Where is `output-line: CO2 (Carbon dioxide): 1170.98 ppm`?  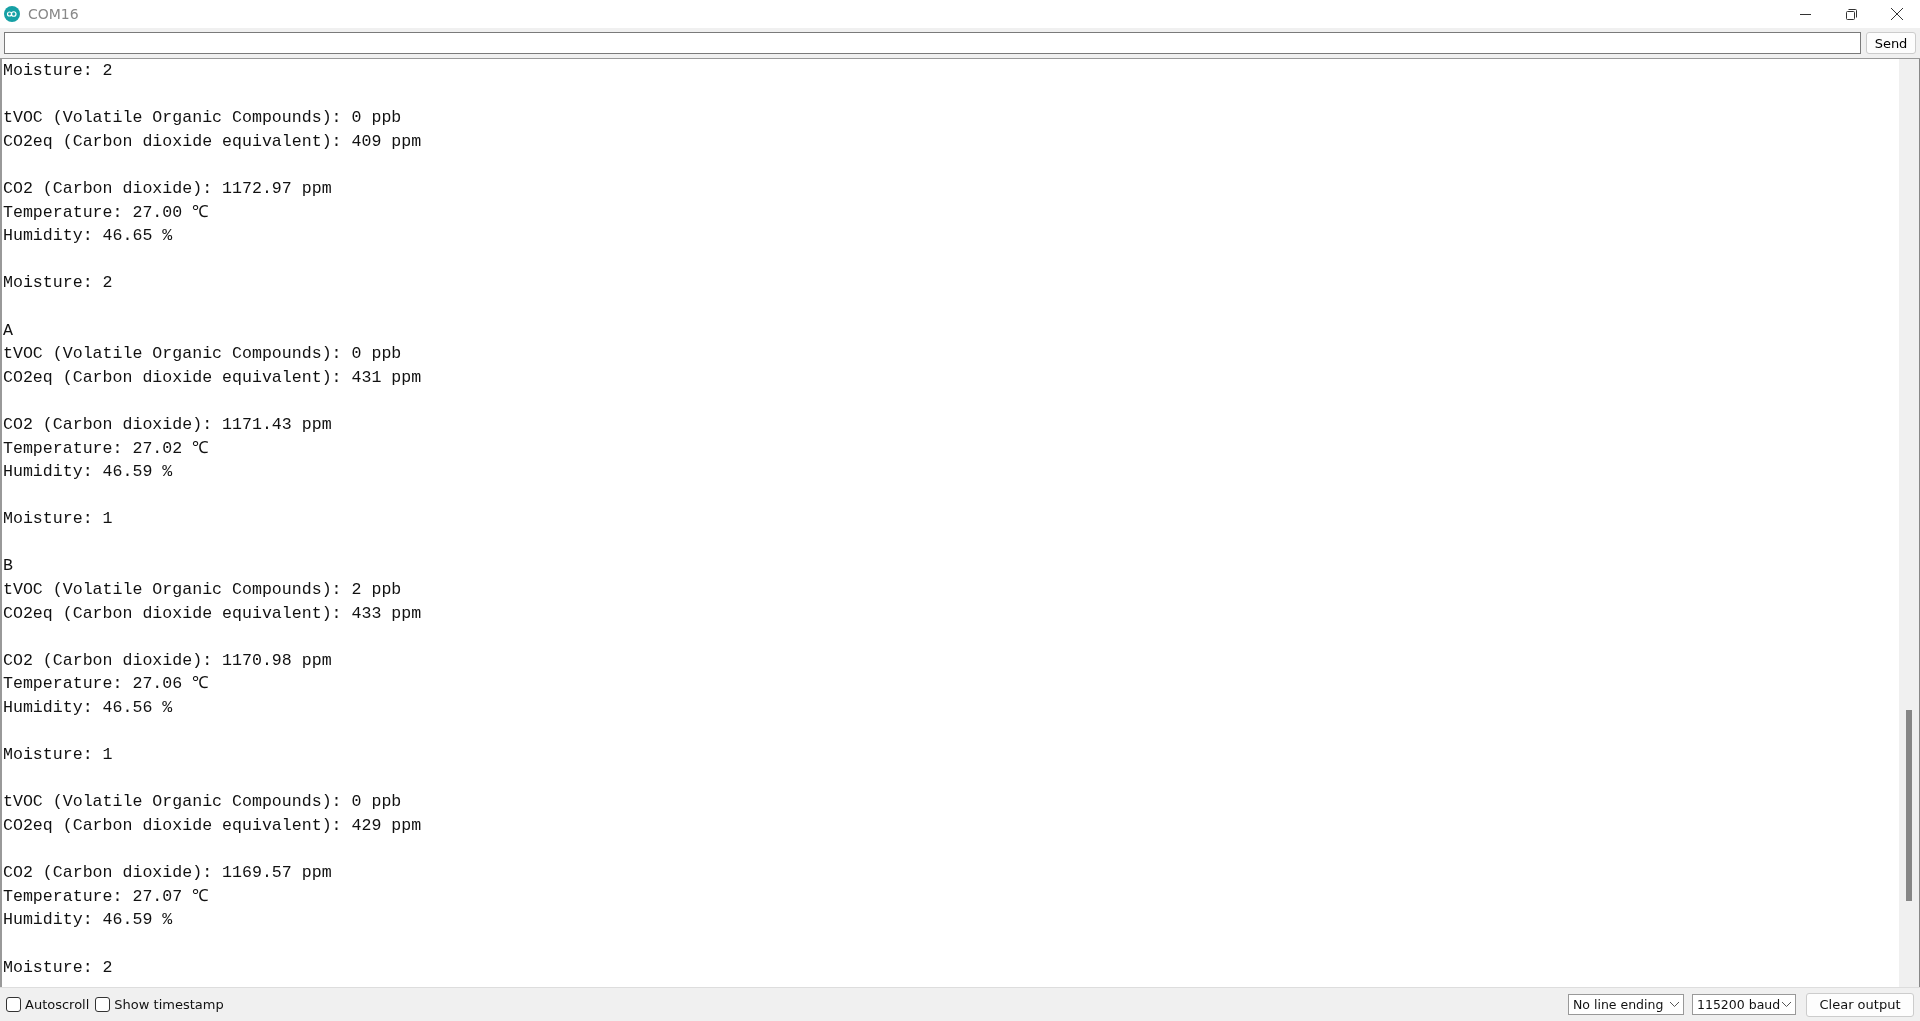
output-line: CO2 (Carbon dioxide): 1170.98 ppm is located at coordinates (167, 660).